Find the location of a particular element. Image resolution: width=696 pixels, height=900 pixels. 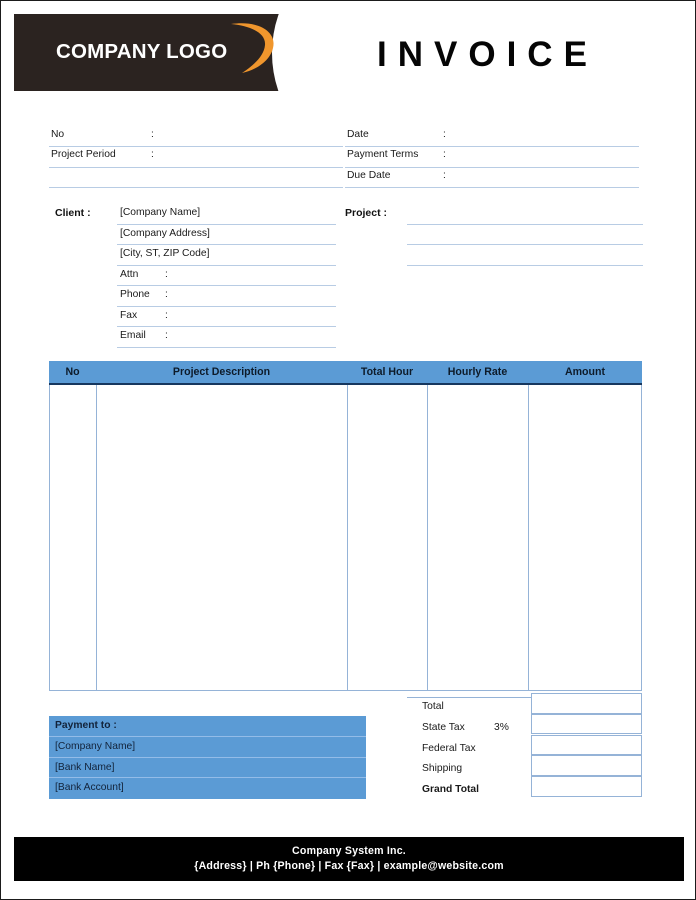

logo-swoosh-icon is located at coordinates (252, 48).